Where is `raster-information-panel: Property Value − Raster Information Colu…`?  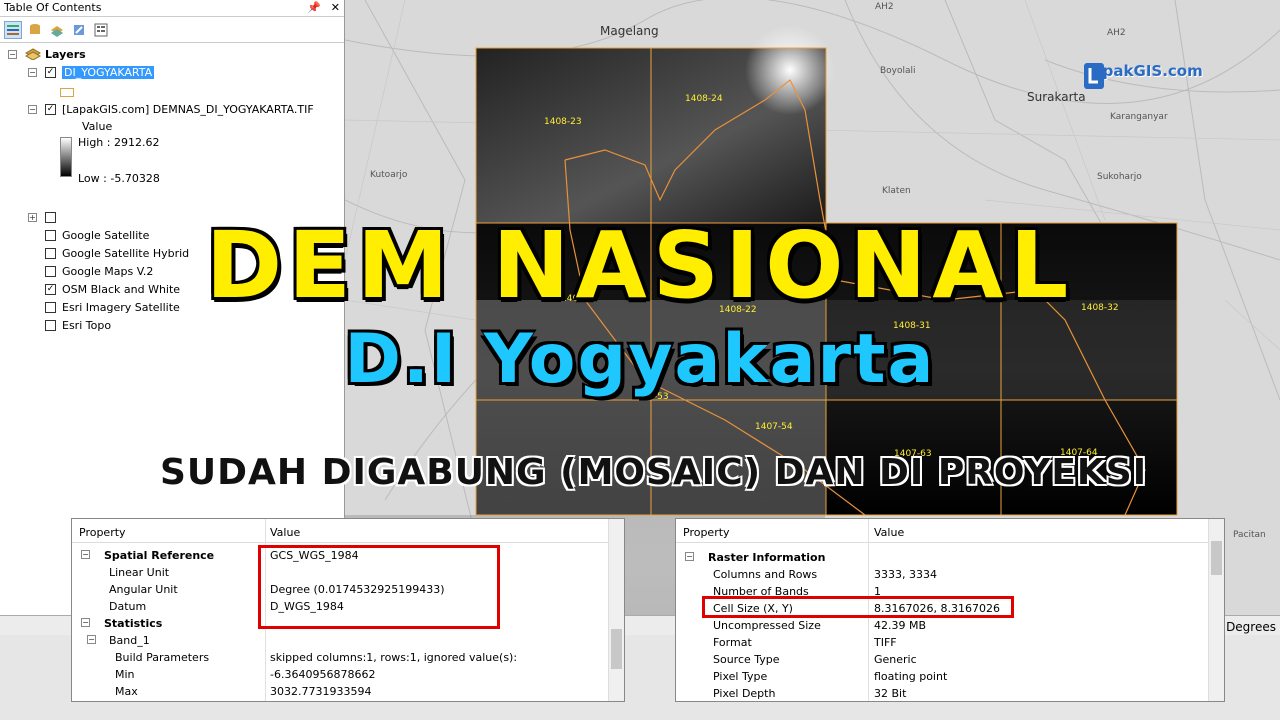
raster-information-panel: Property Value − Raster Information Colu… is located at coordinates (950, 610).